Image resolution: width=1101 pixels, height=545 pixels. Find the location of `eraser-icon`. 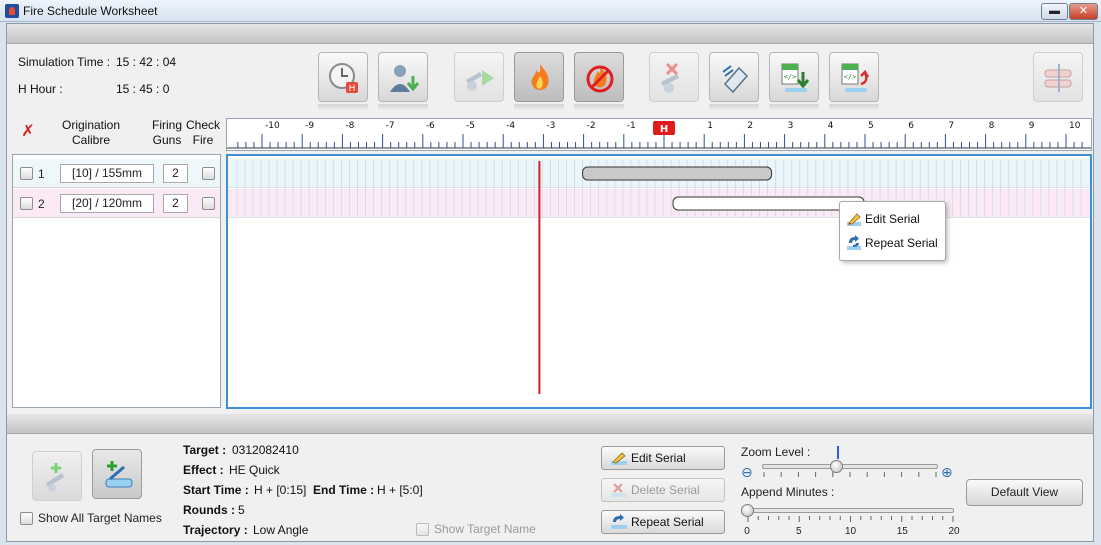

eraser-icon is located at coordinates (735, 79).